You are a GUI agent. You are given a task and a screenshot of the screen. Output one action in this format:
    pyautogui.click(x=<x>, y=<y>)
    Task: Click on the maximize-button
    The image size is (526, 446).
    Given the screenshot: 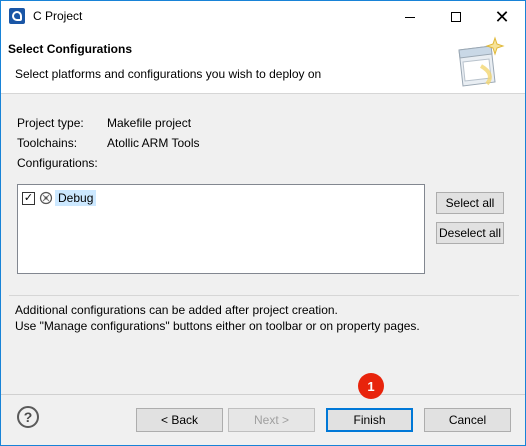 What is the action you would take?
    pyautogui.click(x=456, y=16)
    